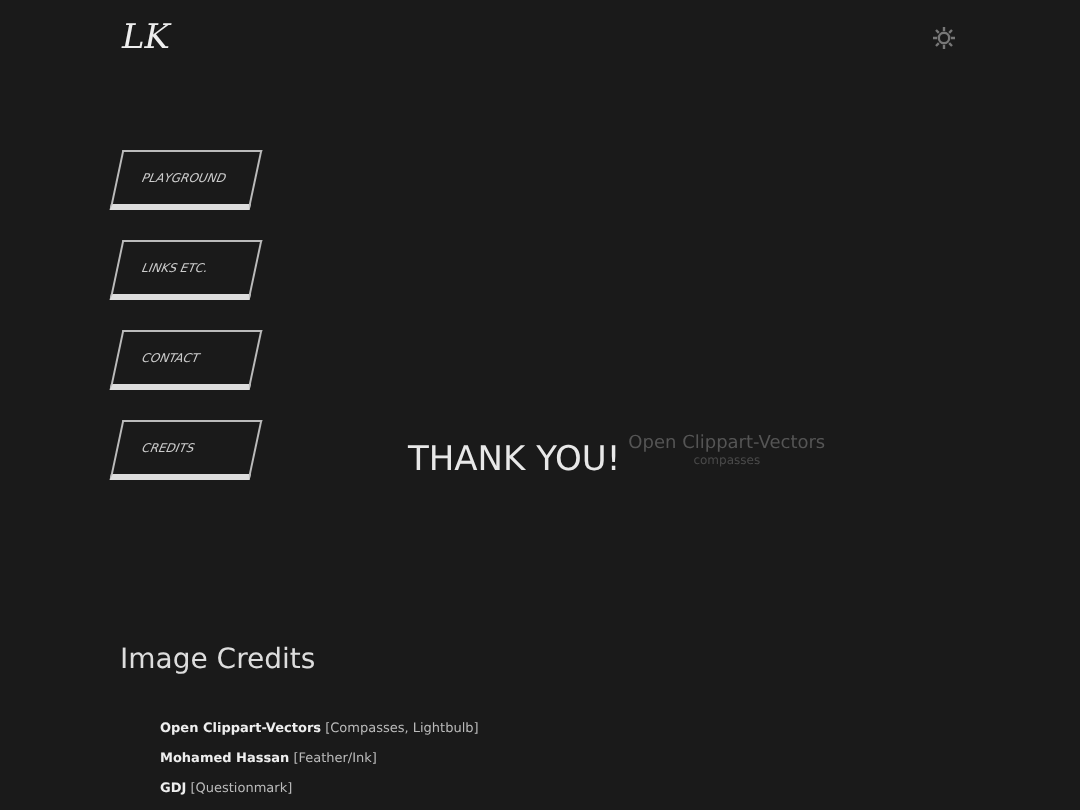 This screenshot has width=1080, height=810. I want to click on sun-icon, so click(944, 38).